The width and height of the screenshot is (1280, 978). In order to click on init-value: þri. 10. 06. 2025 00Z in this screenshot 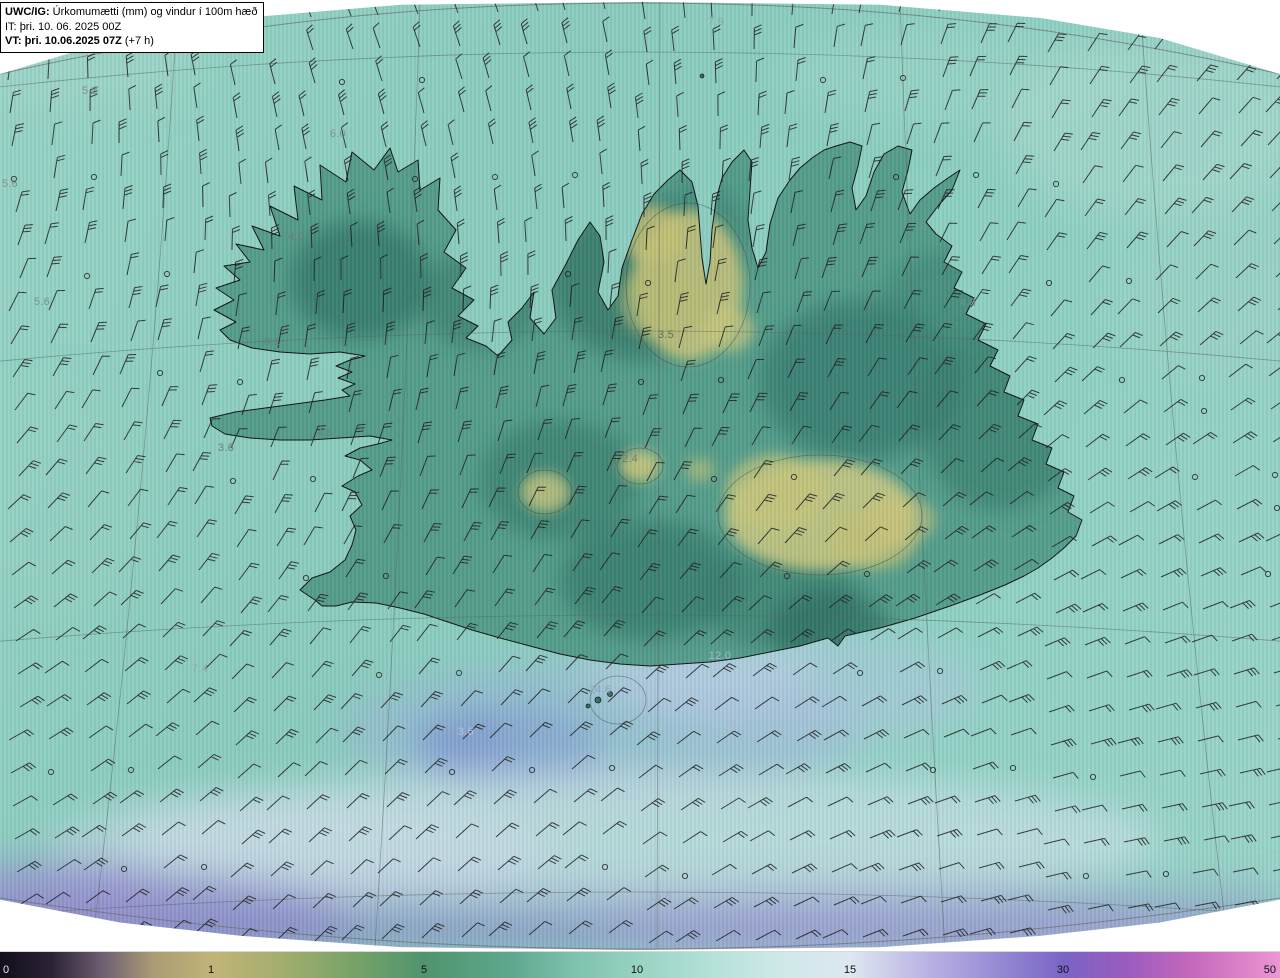, I will do `click(70, 26)`.